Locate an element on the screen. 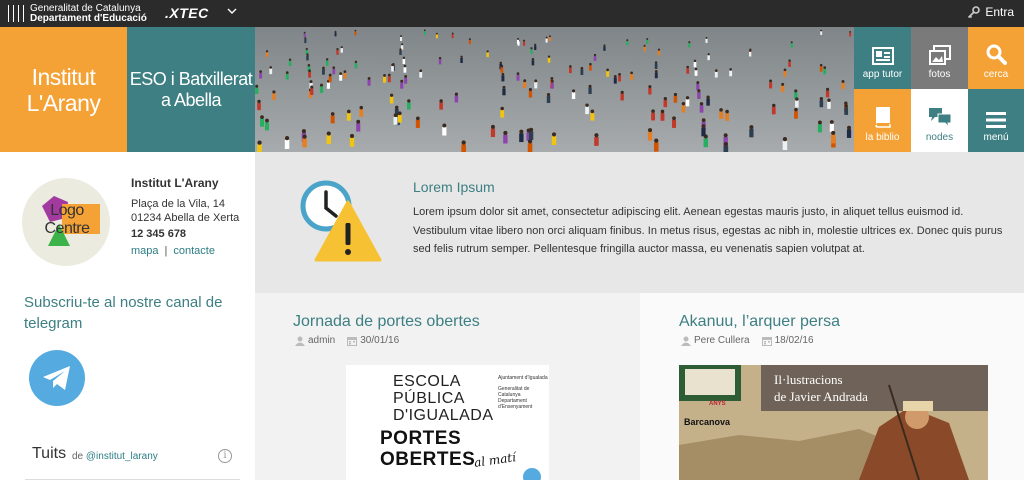 Image resolution: width=1024 pixels, height=480 pixels. tile-label: cerca is located at coordinates (996, 74).